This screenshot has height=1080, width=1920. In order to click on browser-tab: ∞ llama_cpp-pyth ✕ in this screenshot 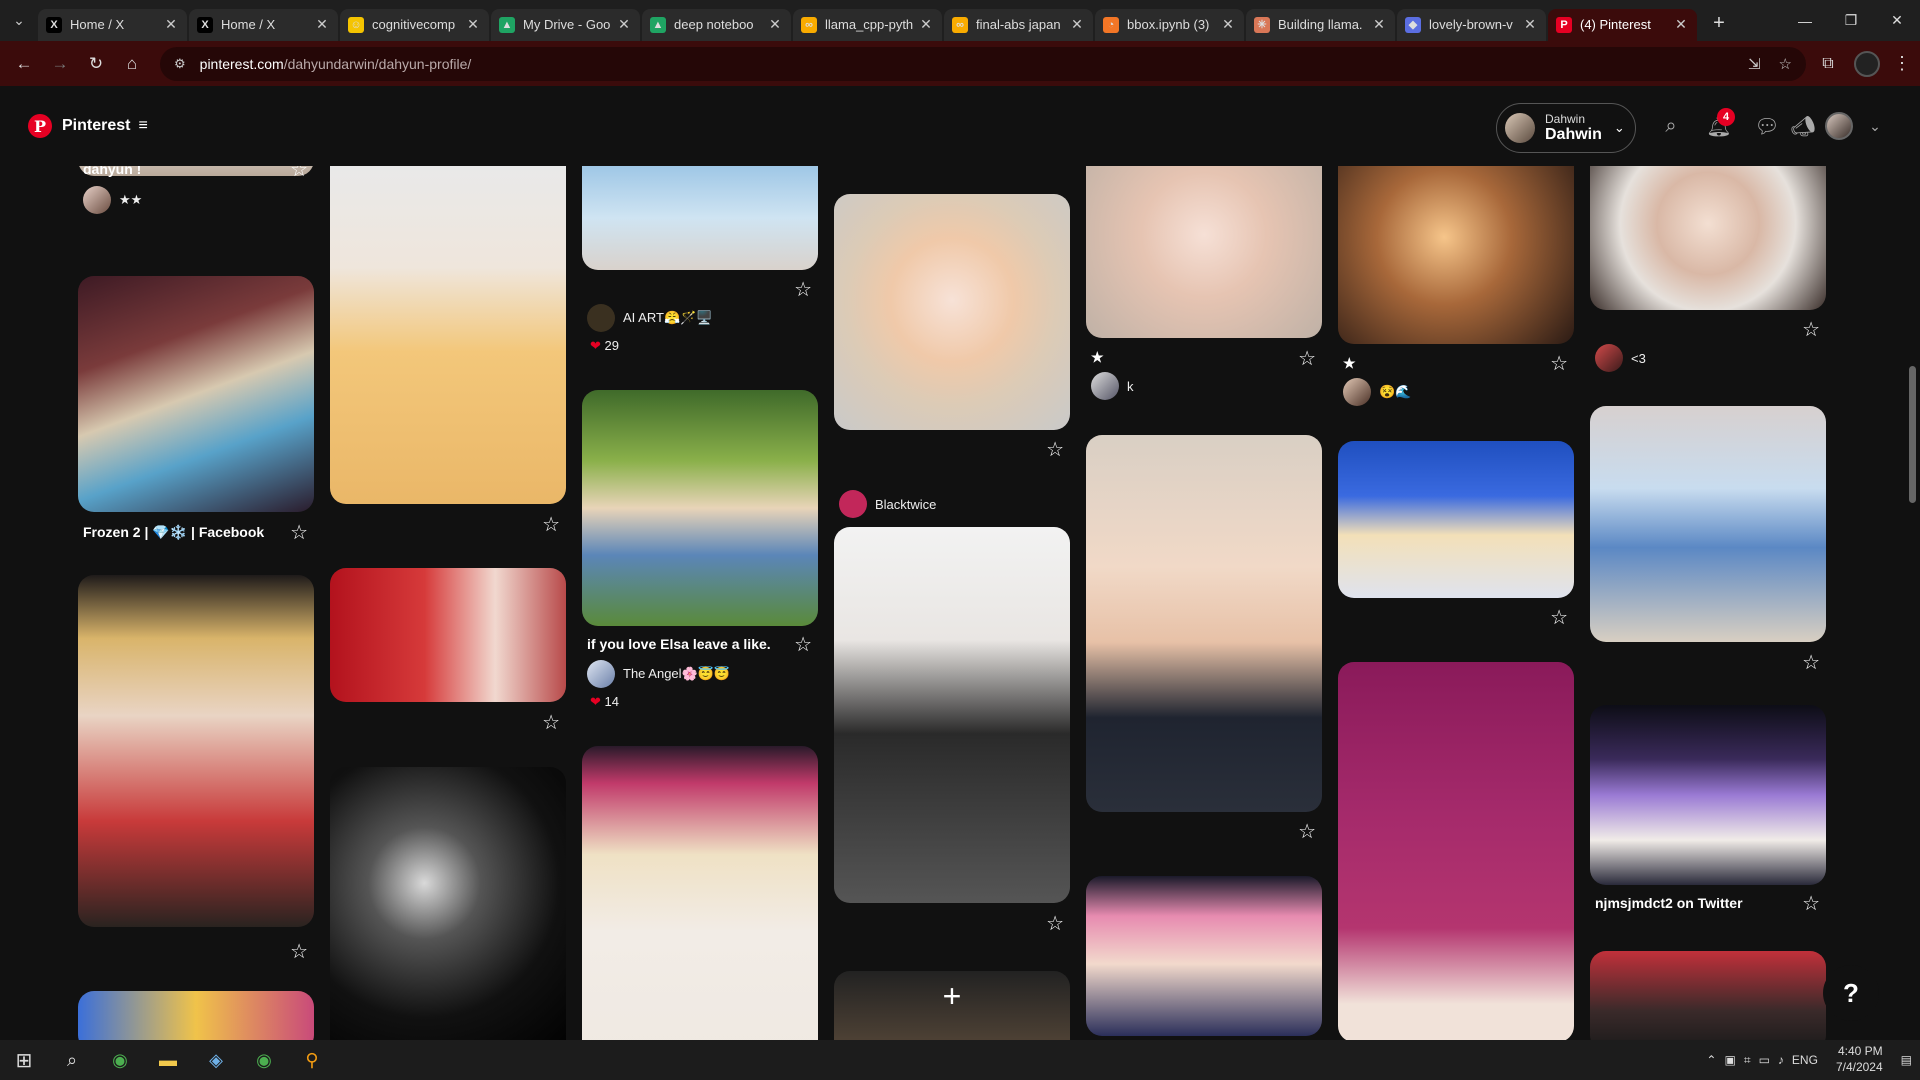, I will do `click(867, 24)`.